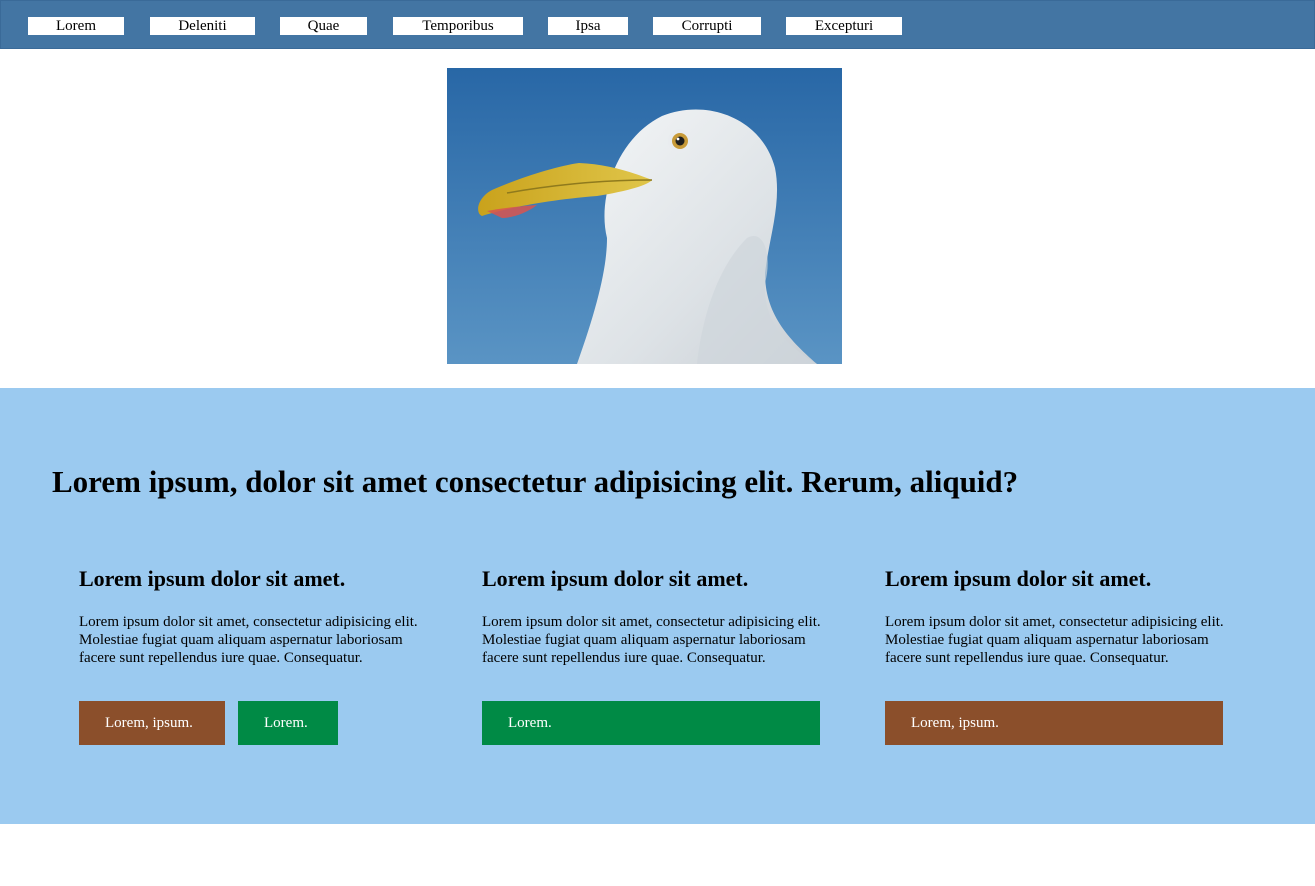 The width and height of the screenshot is (1315, 886). What do you see at coordinates (651, 723) in the screenshot?
I see `card-2-button: Lorem.` at bounding box center [651, 723].